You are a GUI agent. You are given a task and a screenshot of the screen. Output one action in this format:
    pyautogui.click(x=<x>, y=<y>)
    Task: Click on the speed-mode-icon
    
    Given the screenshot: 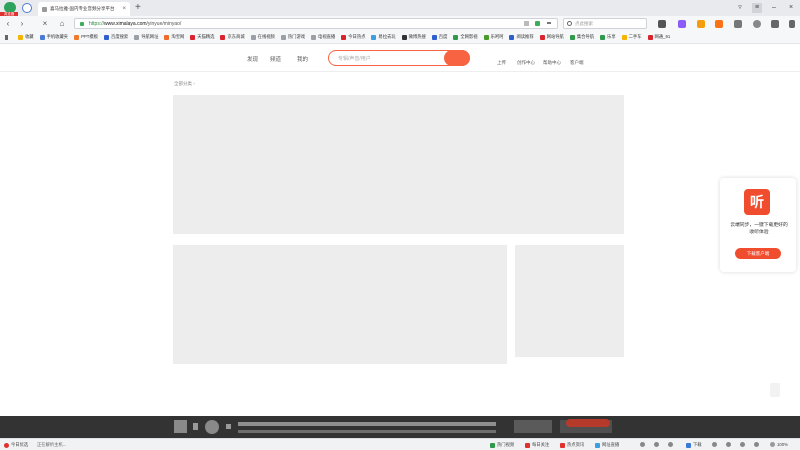 What is the action you would take?
    pyautogui.click(x=537, y=23)
    